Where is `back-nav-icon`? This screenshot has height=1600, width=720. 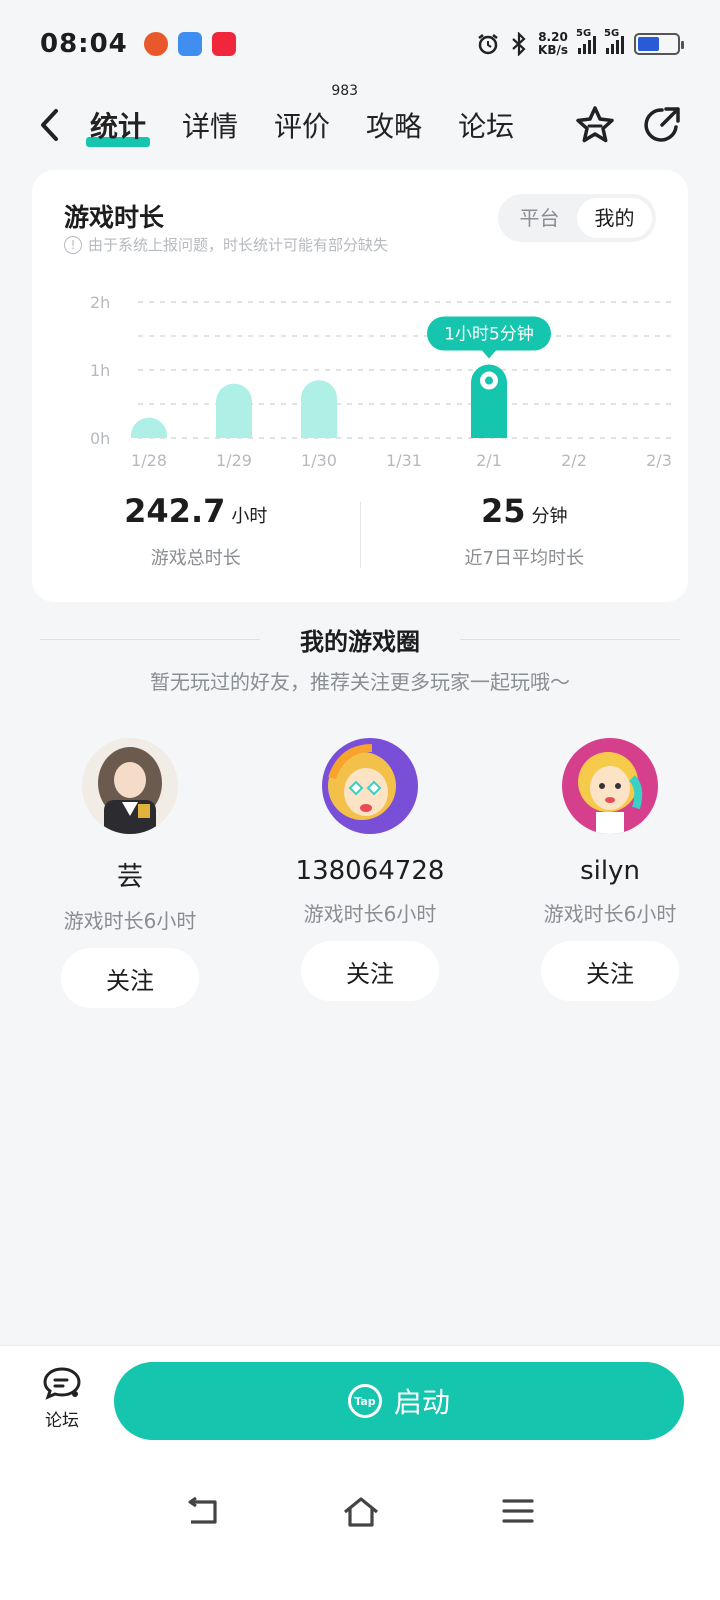
back-nav-icon is located at coordinates (203, 1511).